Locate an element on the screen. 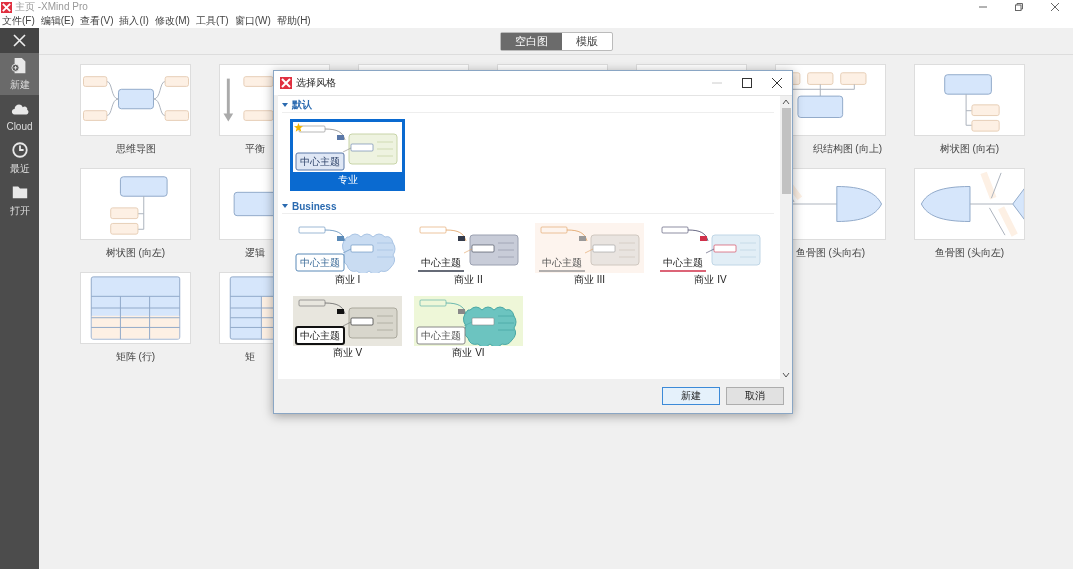 The width and height of the screenshot is (1073, 569). template-label: 鱼骨图 (头向左) is located at coordinates (969, 252).